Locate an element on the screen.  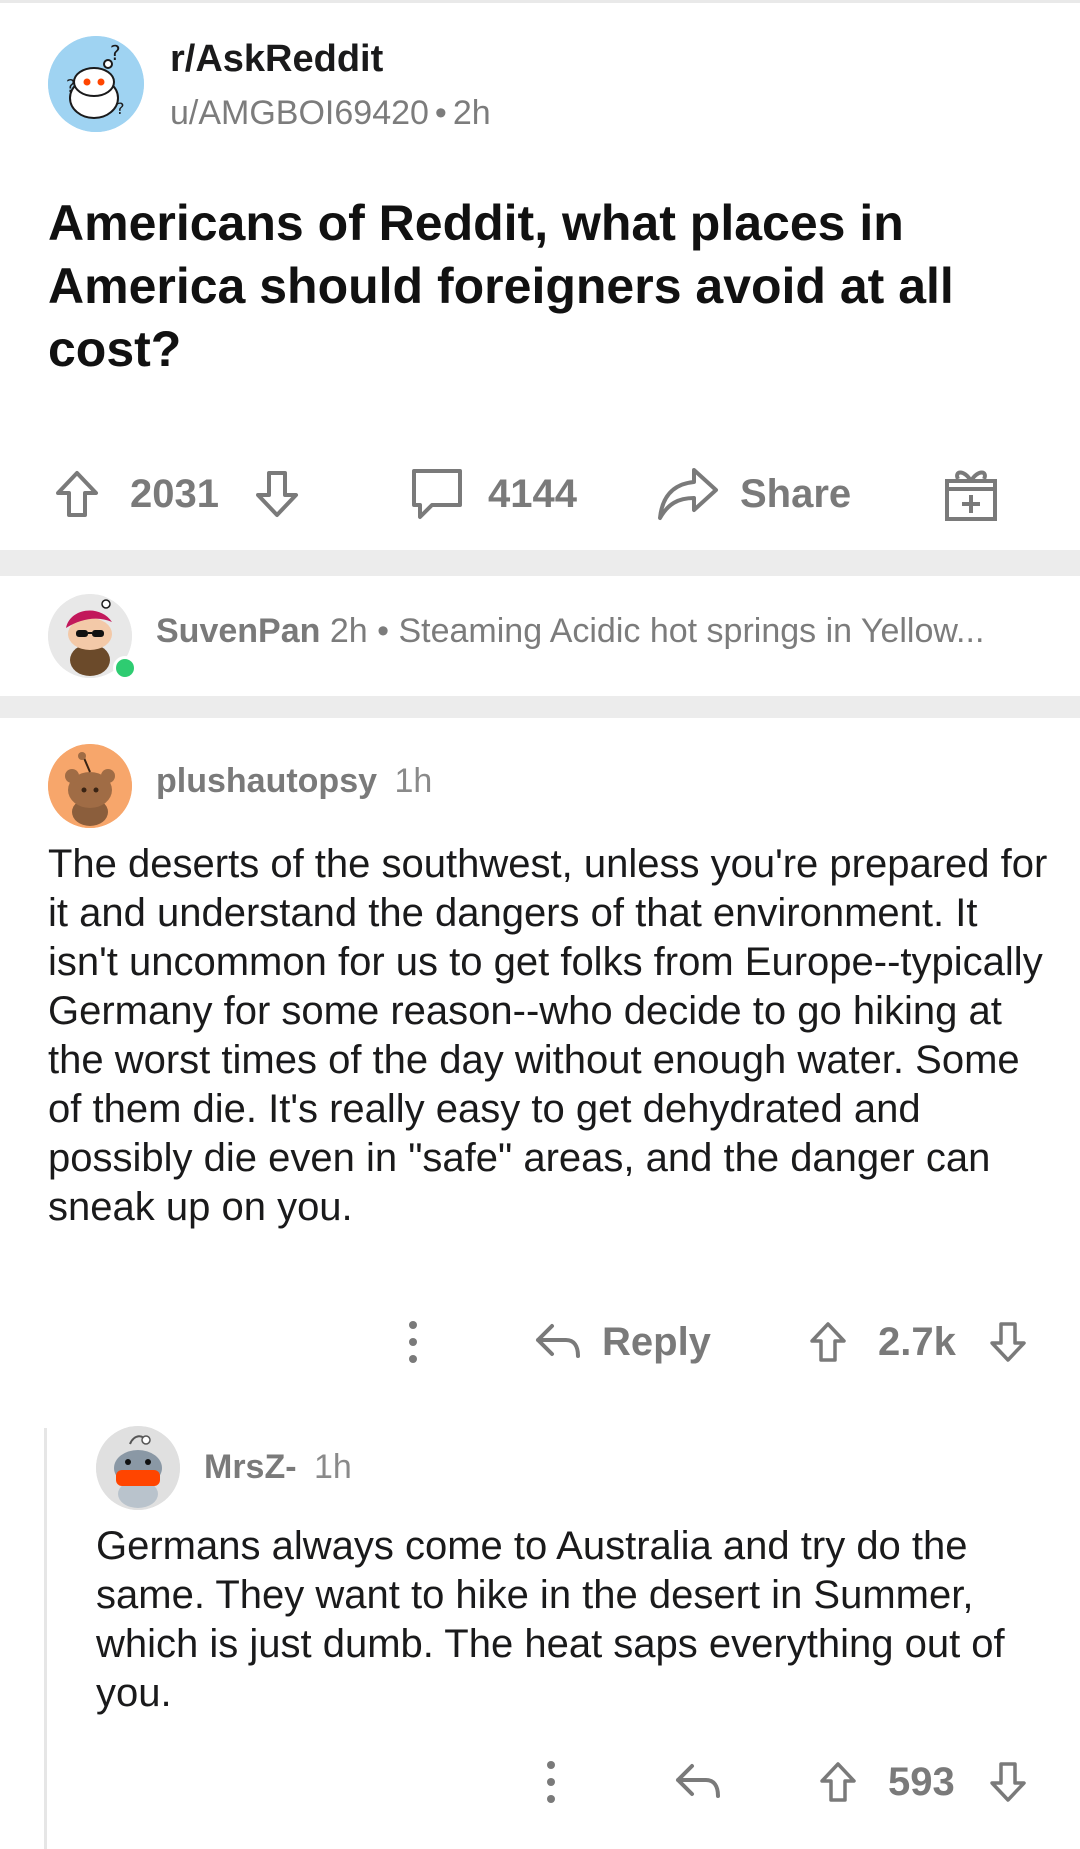
plushautopsy-avatar is located at coordinates (90, 786).